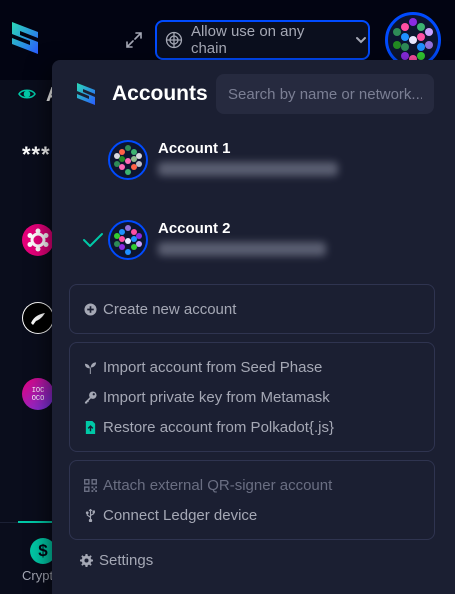 This screenshot has width=455, height=594. What do you see at coordinates (213, 367) in the screenshot?
I see `import-seed-phrase-label: Import account from Seed Phase` at bounding box center [213, 367].